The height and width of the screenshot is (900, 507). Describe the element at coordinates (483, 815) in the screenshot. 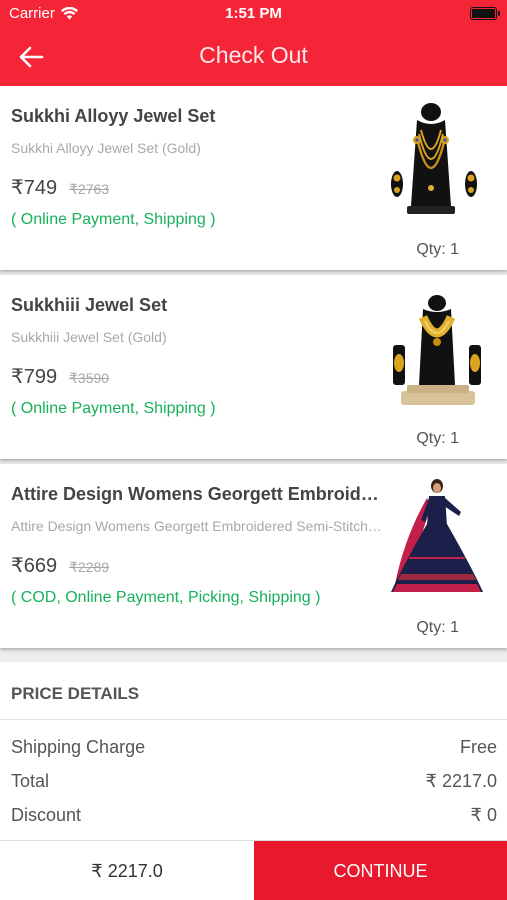

I see `row-value: ₹ 0` at that location.